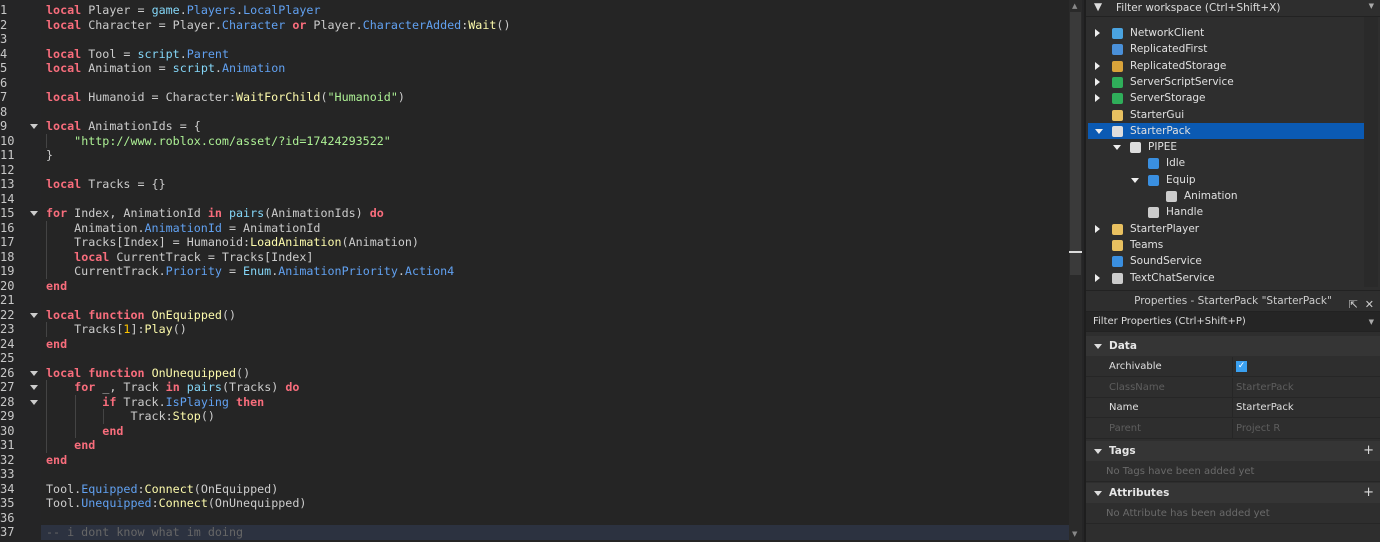 The width and height of the screenshot is (1380, 542). Describe the element at coordinates (253, 24) in the screenshot. I see `code-token: Character` at that location.